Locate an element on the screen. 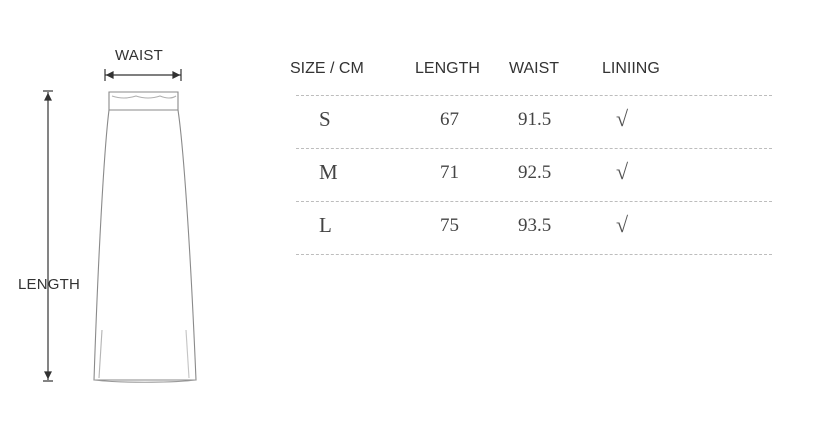 The height and width of the screenshot is (421, 834). table-row: M 71 92.5 √ is located at coordinates (535, 174).